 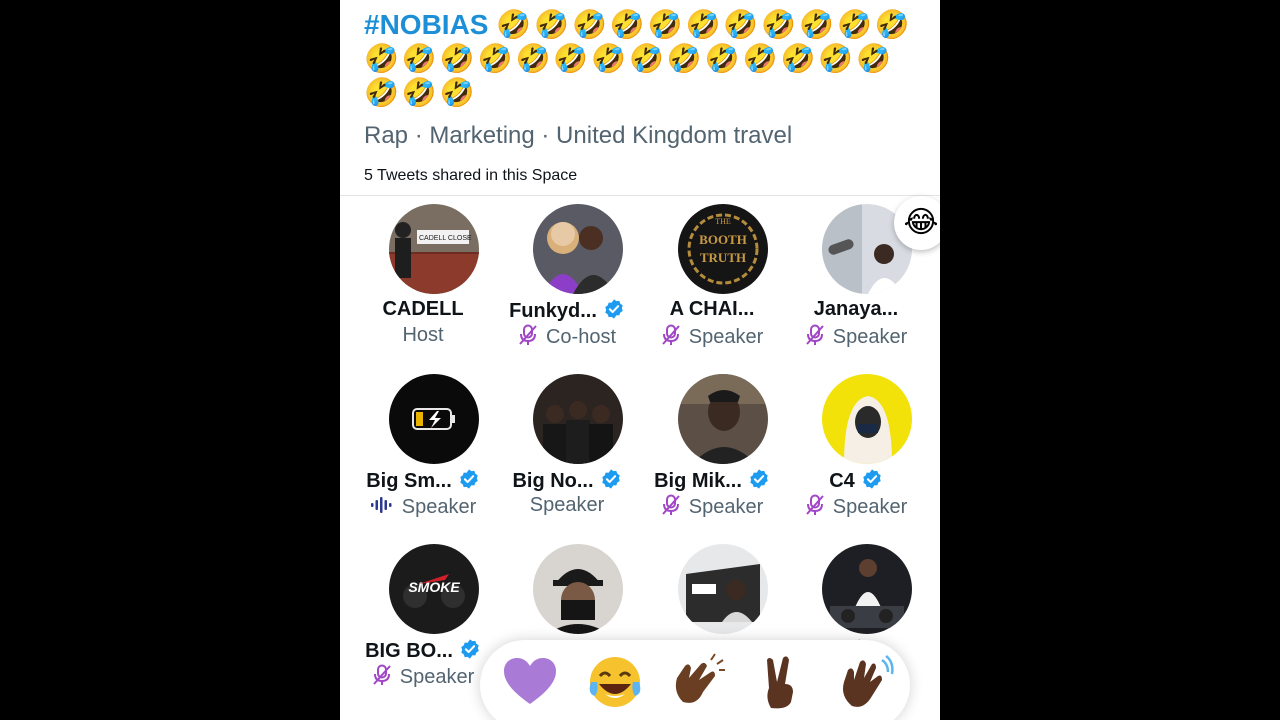 I want to click on participant-avatar: BOOTH TRUTH THE, so click(x=723, y=249).